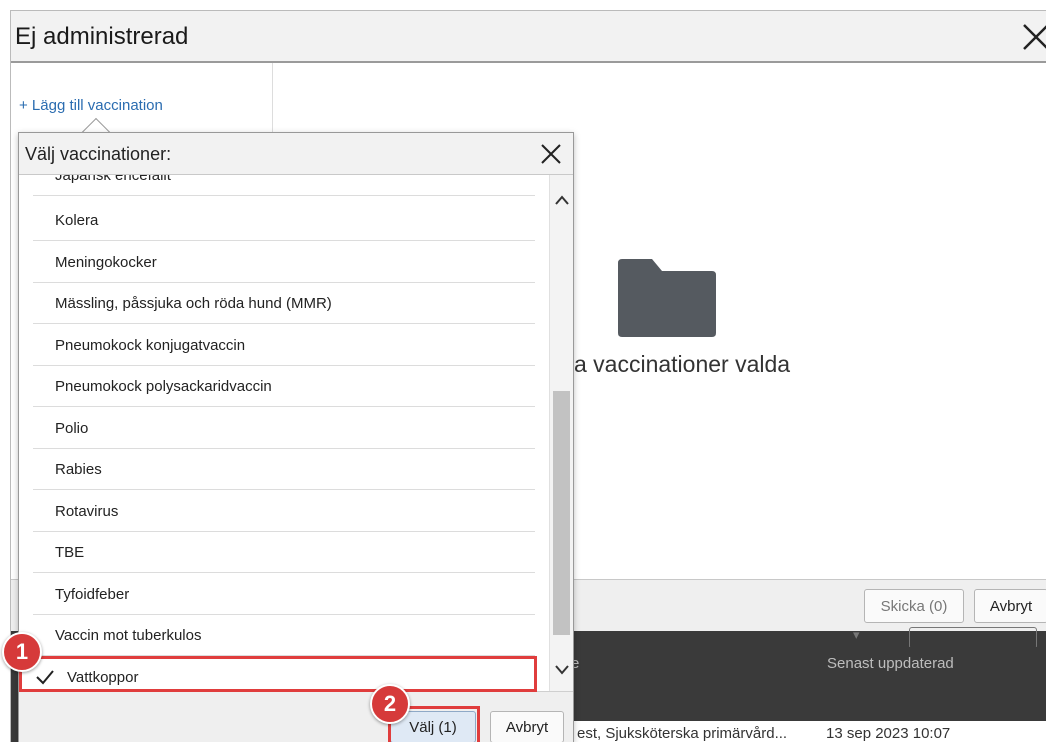 This screenshot has width=1046, height=742. What do you see at coordinates (973, 638) in the screenshot?
I see `background-ghost-button` at bounding box center [973, 638].